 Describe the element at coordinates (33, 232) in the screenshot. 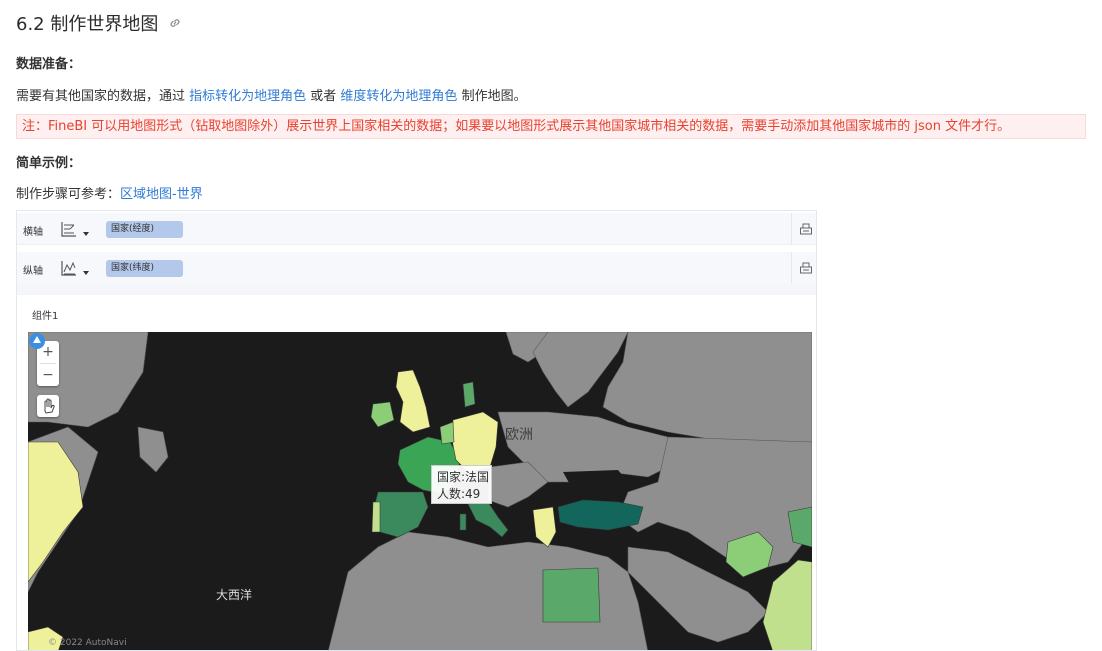

I see `x-axis-label: 横轴` at that location.